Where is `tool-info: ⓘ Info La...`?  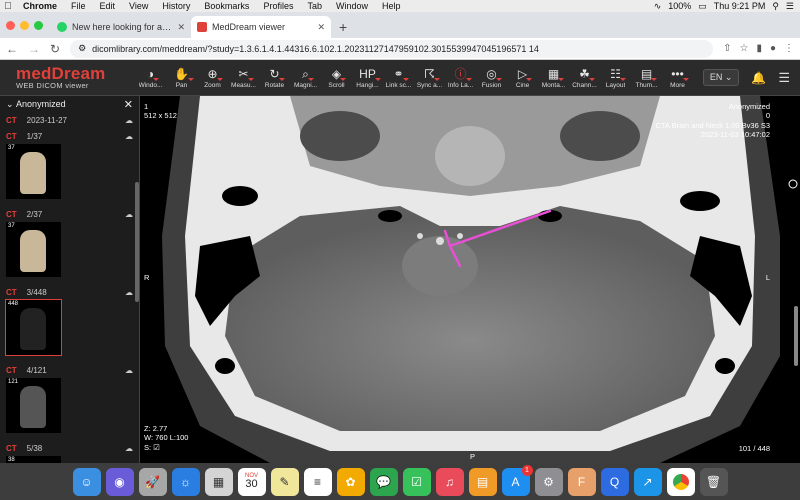 tool-info: ⓘ Info La... is located at coordinates (460, 77).